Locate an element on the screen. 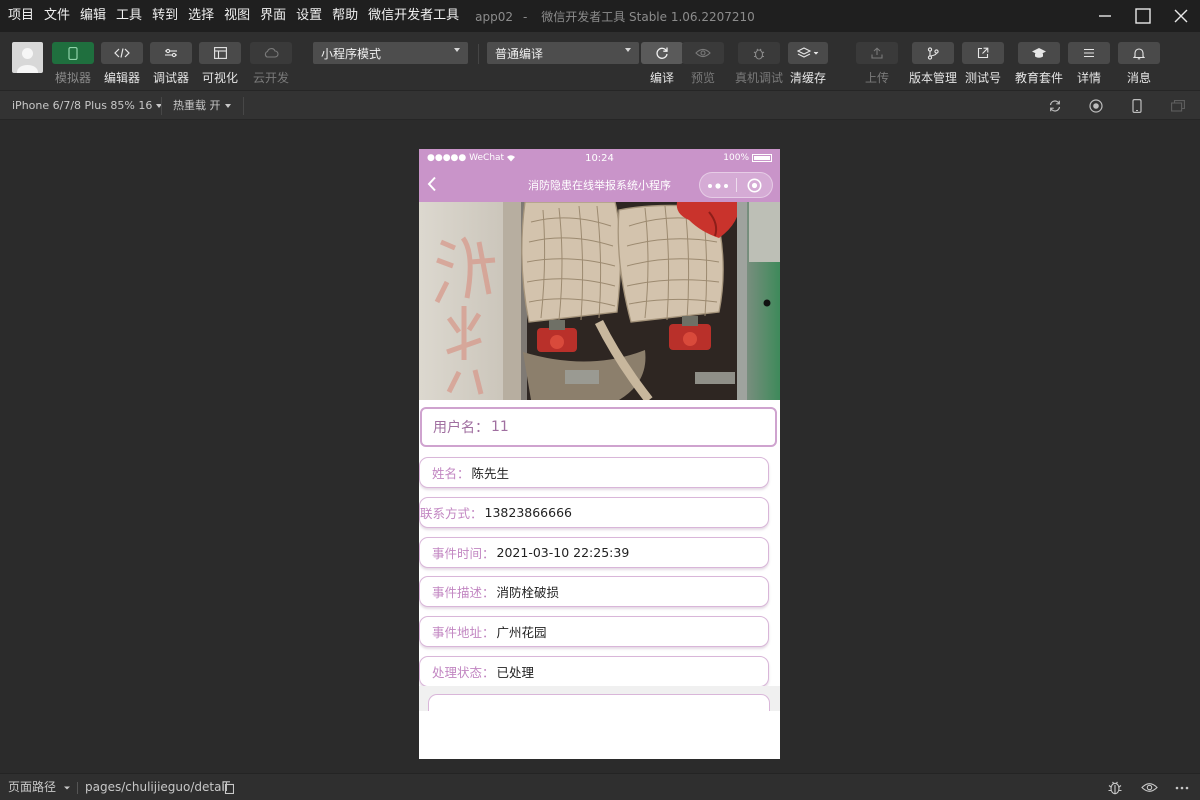  visualize-toggle: 可视化 is located at coordinates (220, 64).